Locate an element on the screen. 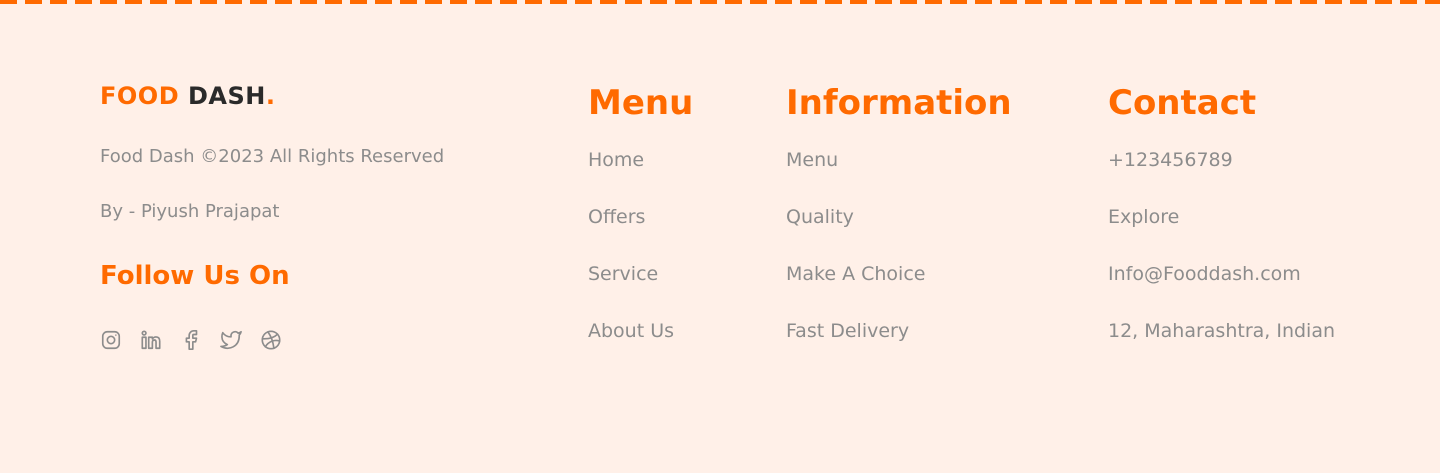 The width and height of the screenshot is (1440, 473). linkedin-icon is located at coordinates (151, 340).